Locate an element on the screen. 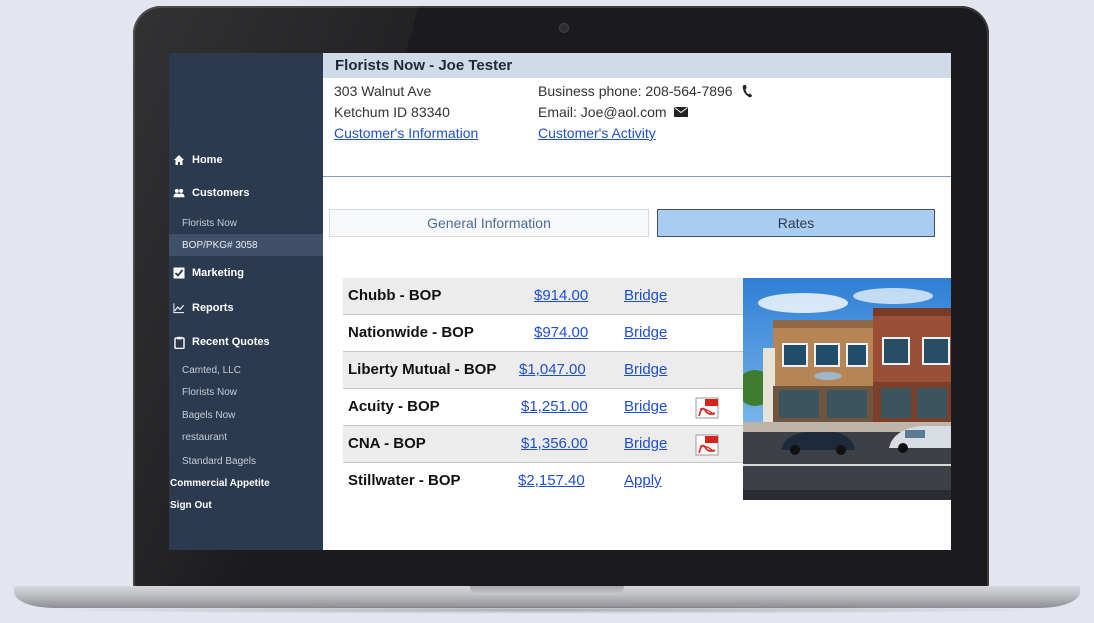  sidebar-item-customers: Customers is located at coordinates (246, 193).